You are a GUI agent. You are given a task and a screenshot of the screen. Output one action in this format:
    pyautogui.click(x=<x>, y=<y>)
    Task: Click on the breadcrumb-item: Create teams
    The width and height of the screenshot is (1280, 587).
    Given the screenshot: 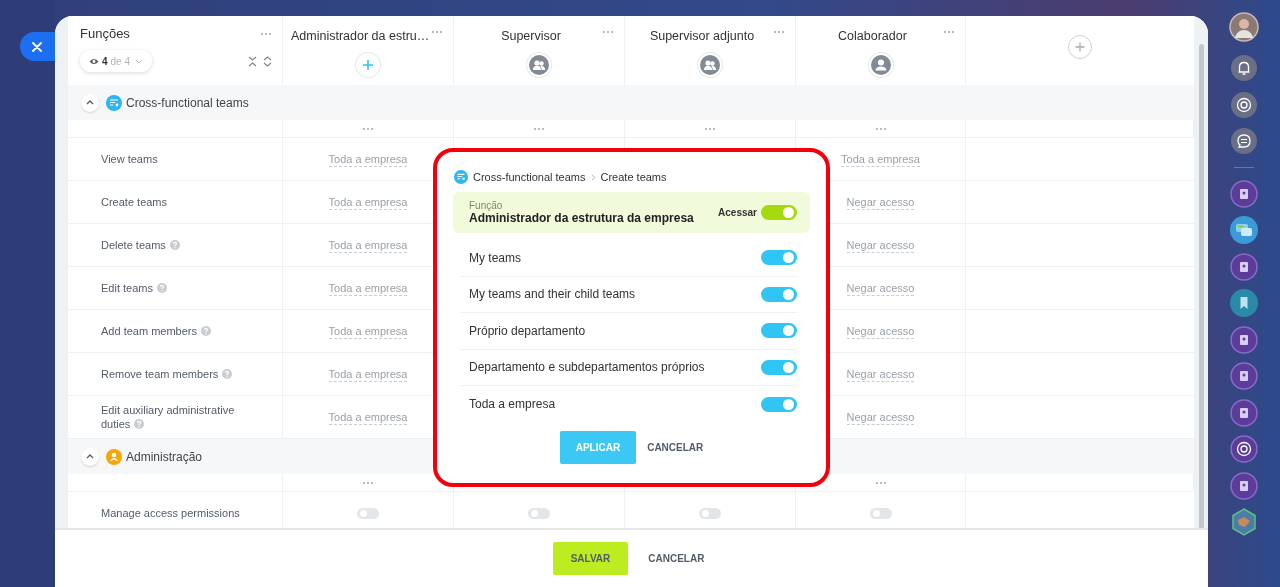 What is the action you would take?
    pyautogui.click(x=633, y=177)
    